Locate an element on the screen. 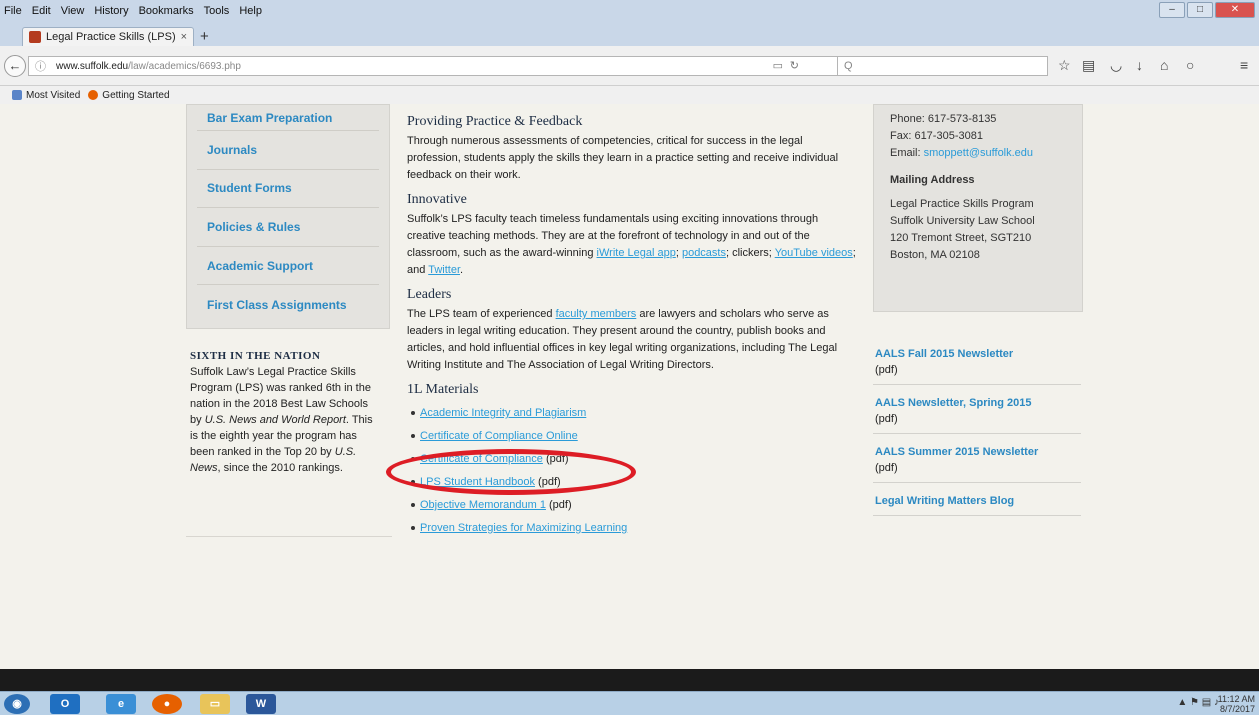 The height and width of the screenshot is (715, 1259). list-item: AALS Summer 2015 Newsletter (pdf) is located at coordinates (977, 462).